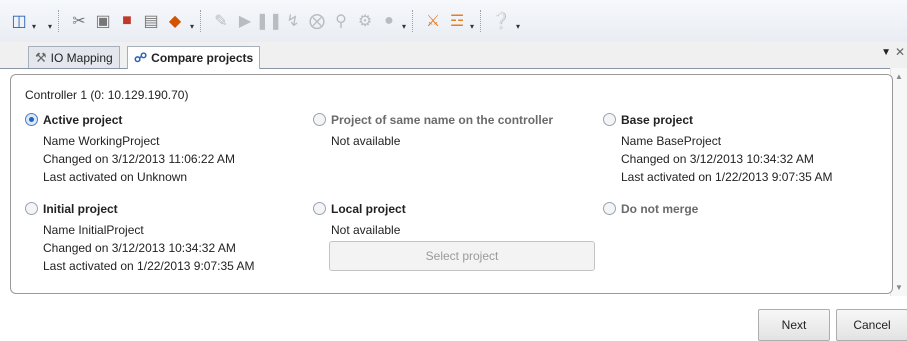 The width and height of the screenshot is (907, 341). What do you see at coordinates (457, 21) in the screenshot?
I see `upload-icon: ☲` at bounding box center [457, 21].